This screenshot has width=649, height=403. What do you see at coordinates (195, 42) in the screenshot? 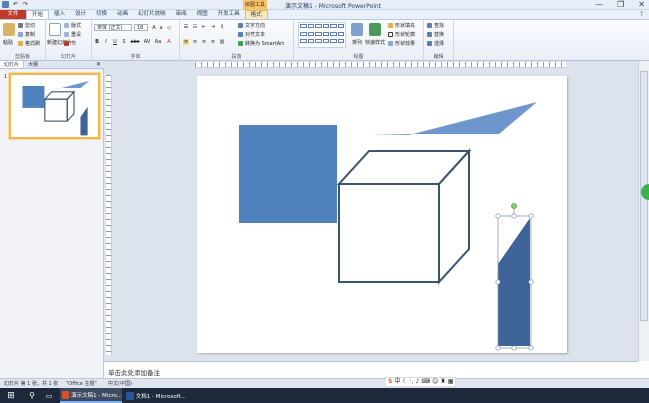
I see `align-center-icon: ≡` at bounding box center [195, 42].